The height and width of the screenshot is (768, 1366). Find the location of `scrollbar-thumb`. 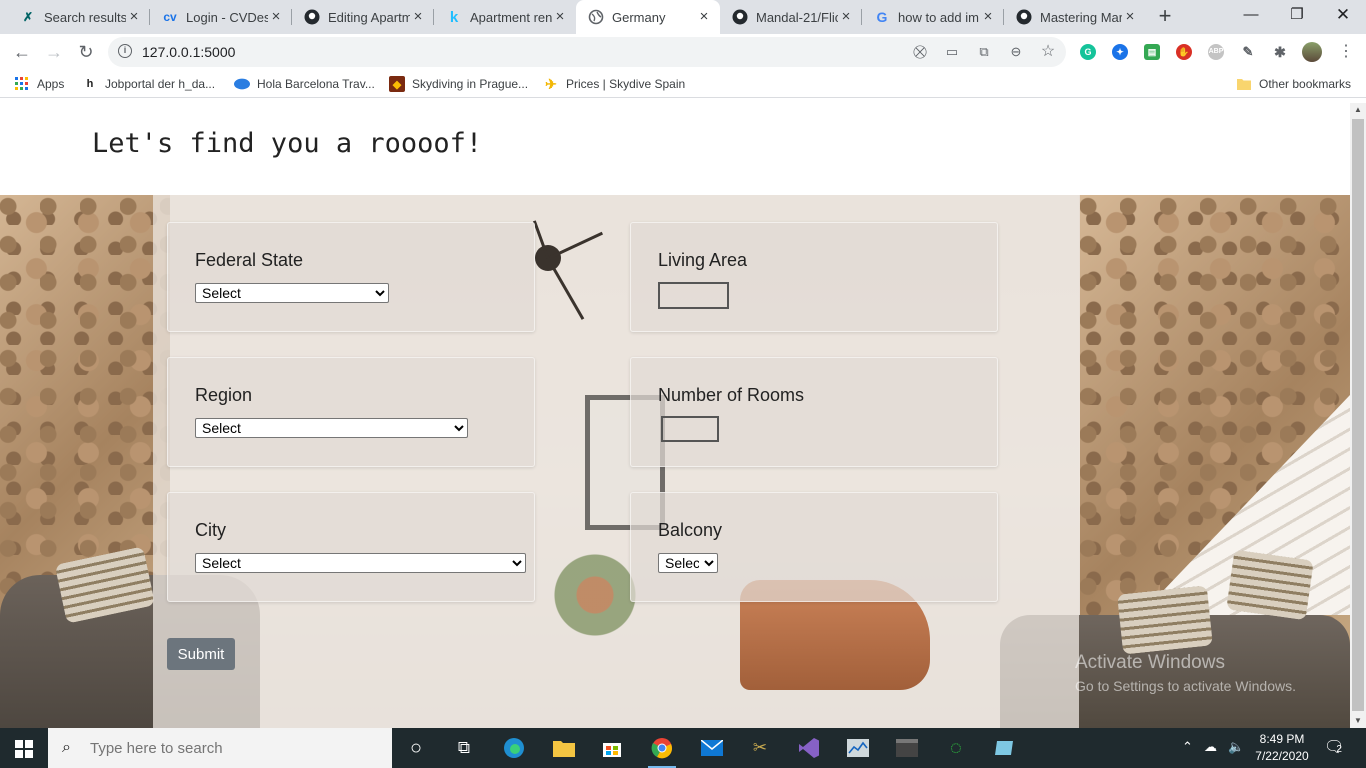

scrollbar-thumb is located at coordinates (1358, 415).